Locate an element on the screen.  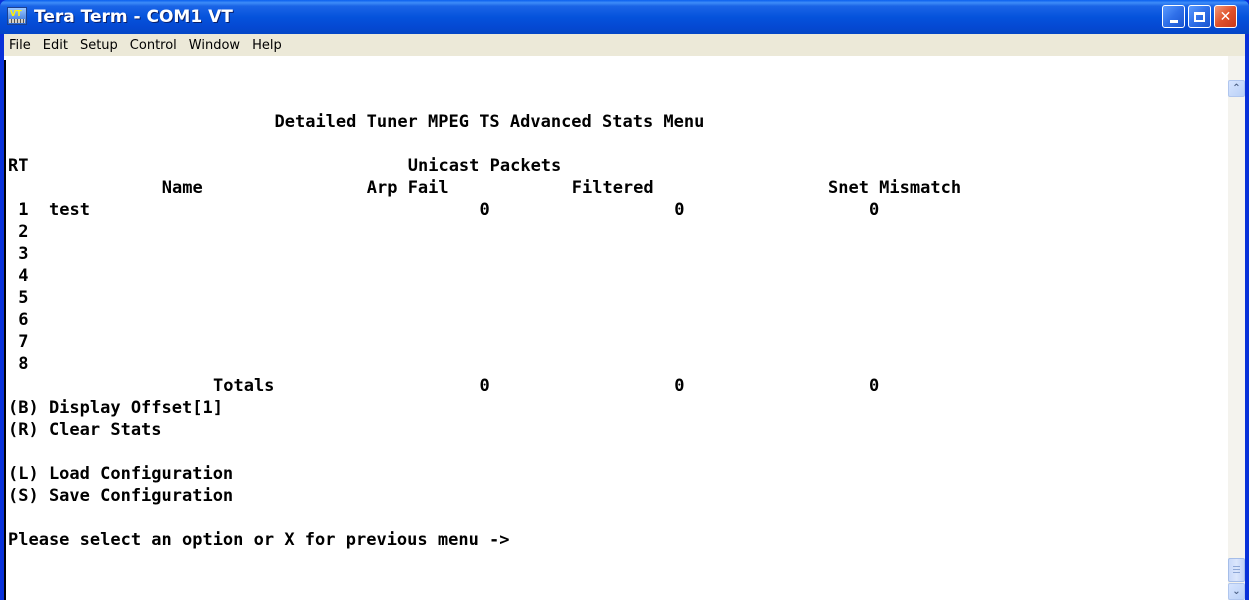
minimize-button is located at coordinates (1173, 16).